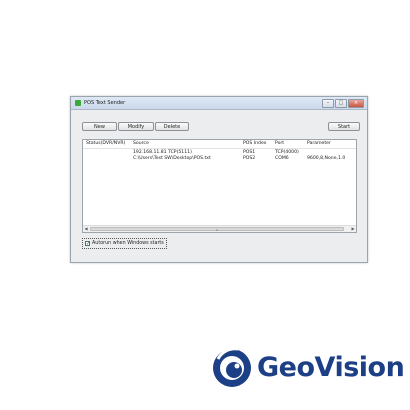 The height and width of the screenshot is (410, 410). I want to click on horizontal-scrollbar: ◀ ≡ ▶, so click(219, 228).